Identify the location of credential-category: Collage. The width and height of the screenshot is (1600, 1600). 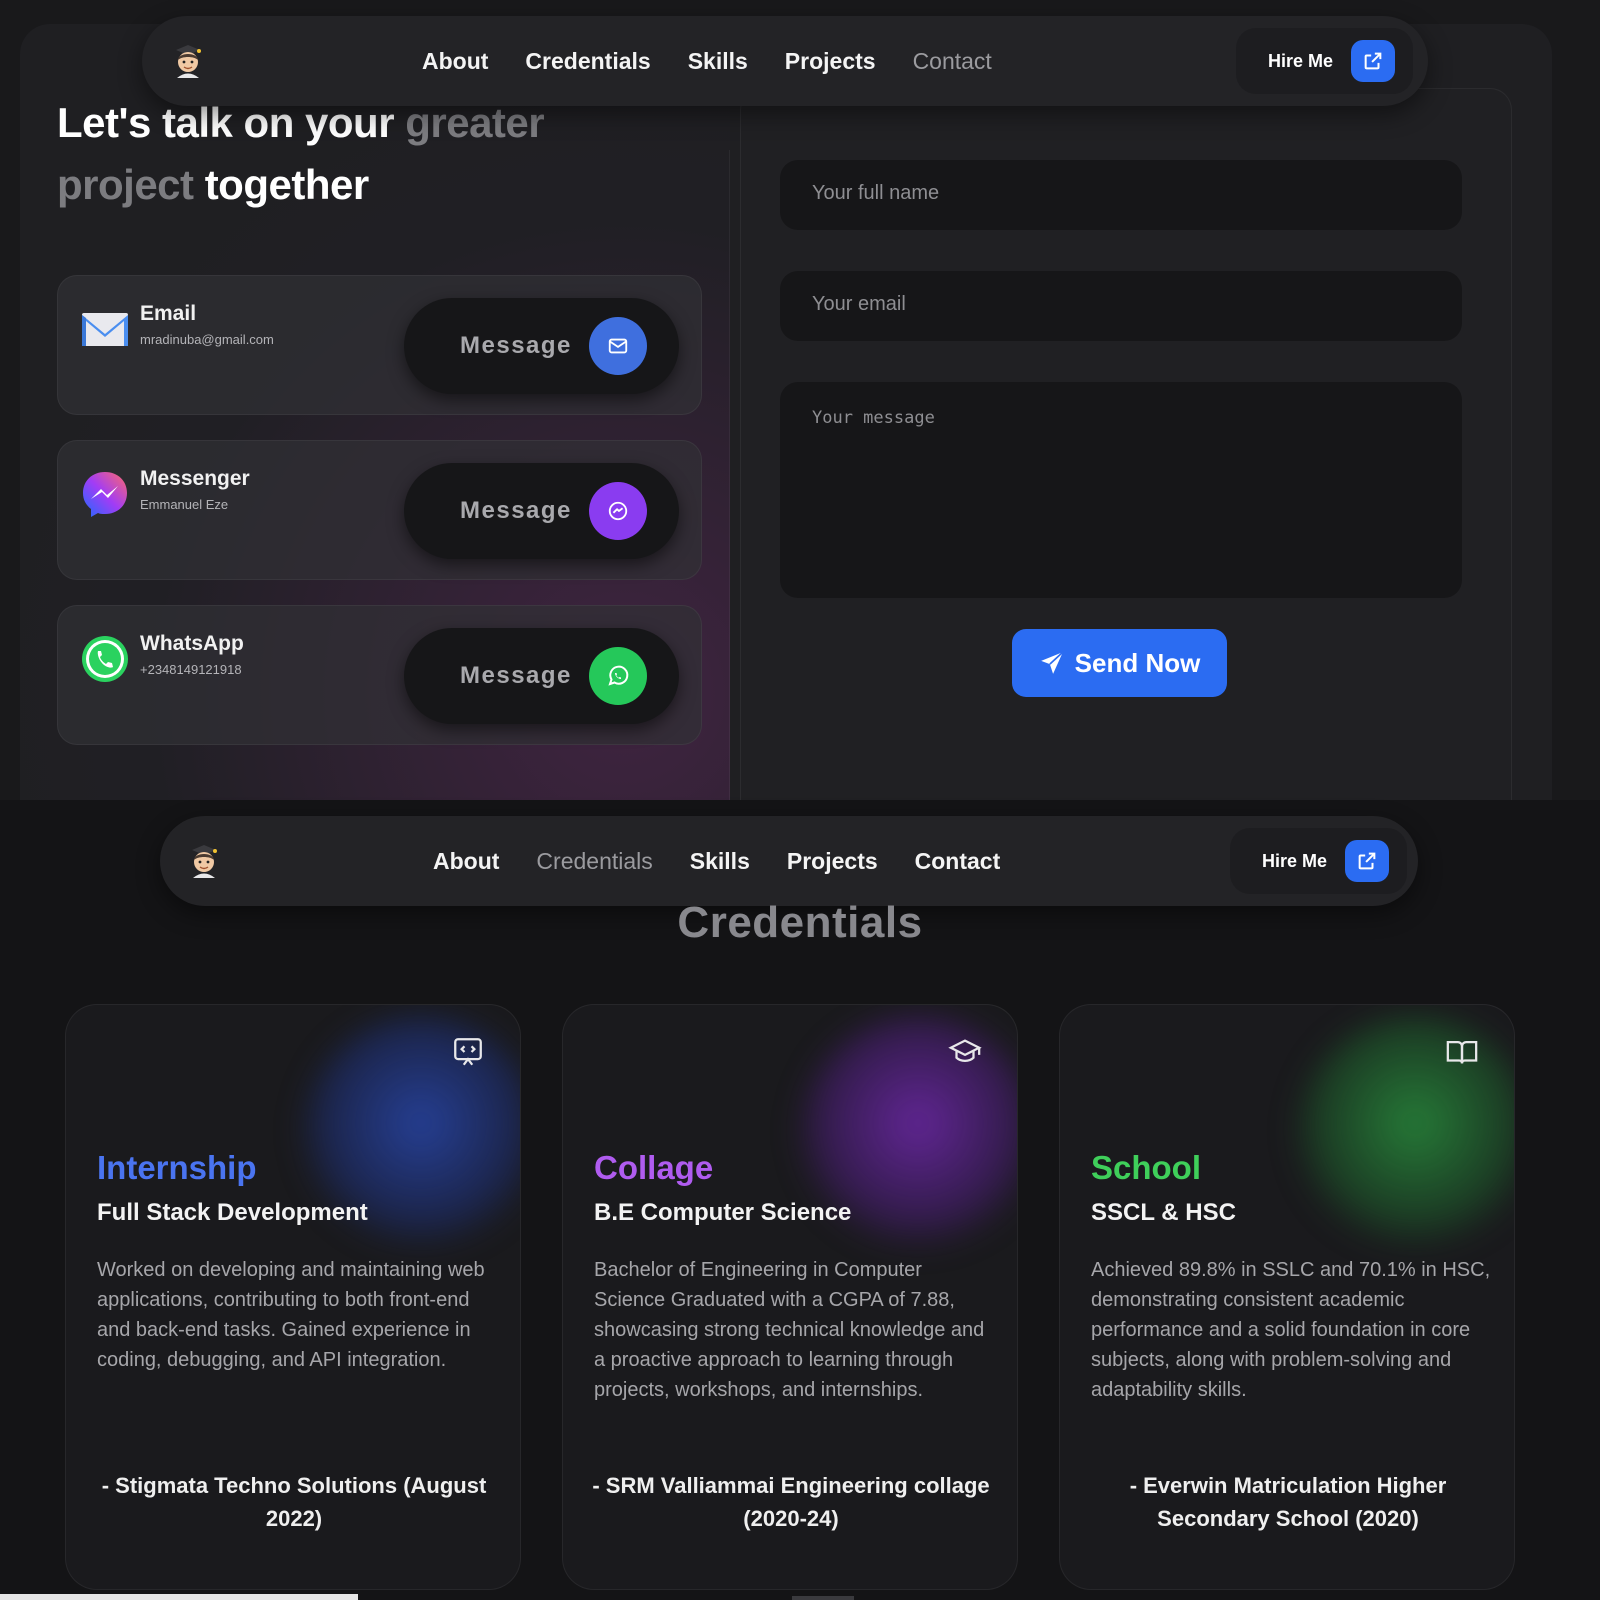
(654, 1167).